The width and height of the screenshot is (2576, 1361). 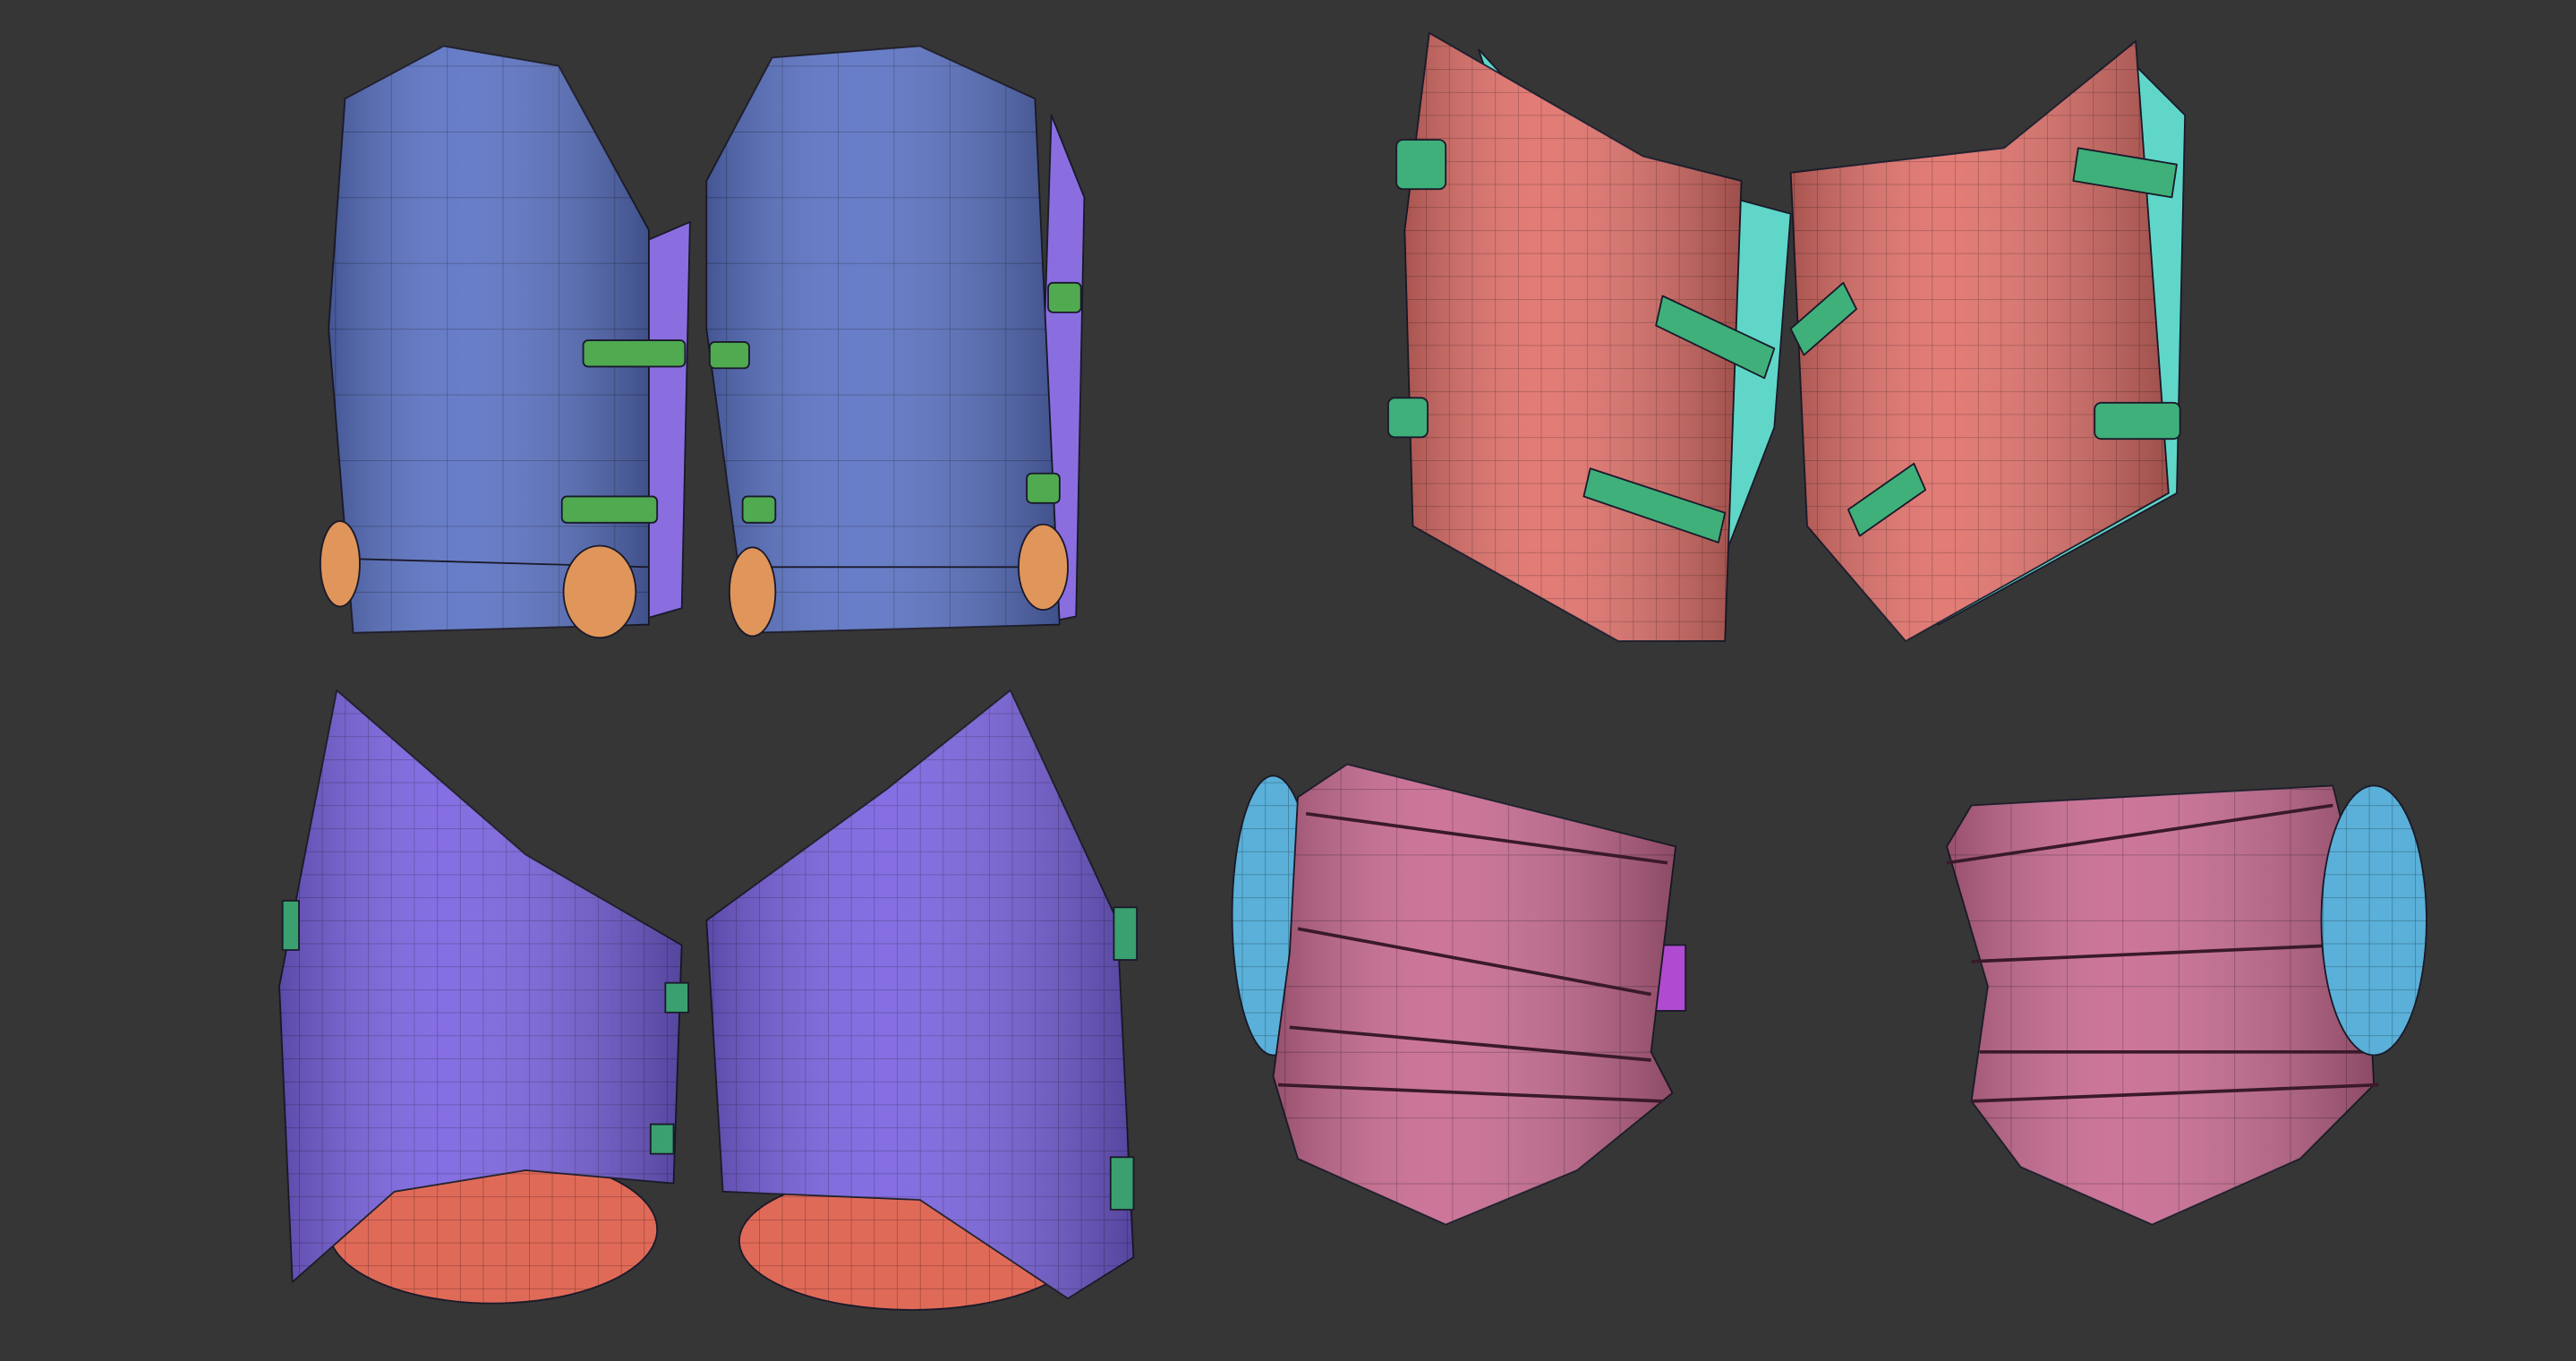 I want to click on salmon-bracers, so click(x=1787, y=337).